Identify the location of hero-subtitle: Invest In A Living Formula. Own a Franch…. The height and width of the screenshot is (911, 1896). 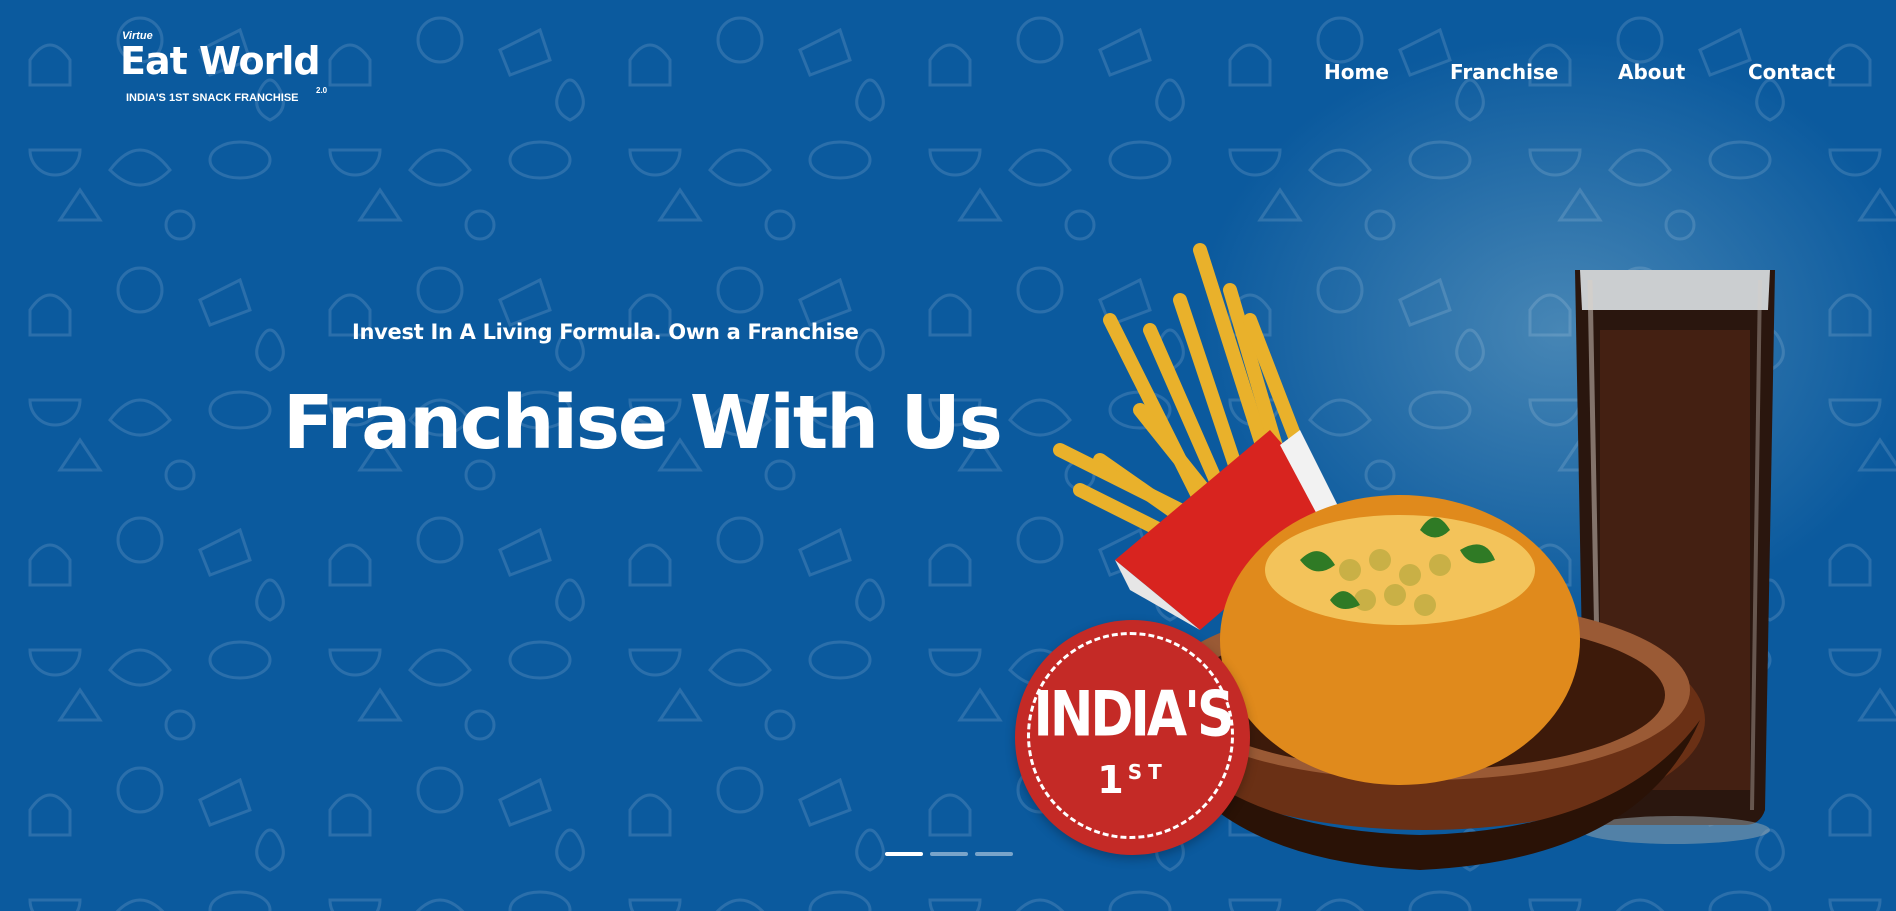
(605, 332).